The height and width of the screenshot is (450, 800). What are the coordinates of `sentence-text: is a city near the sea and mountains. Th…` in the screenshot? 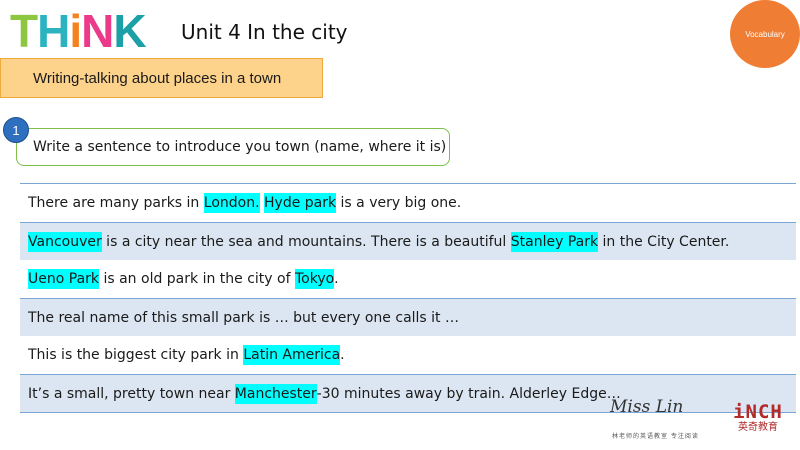 It's located at (306, 241).